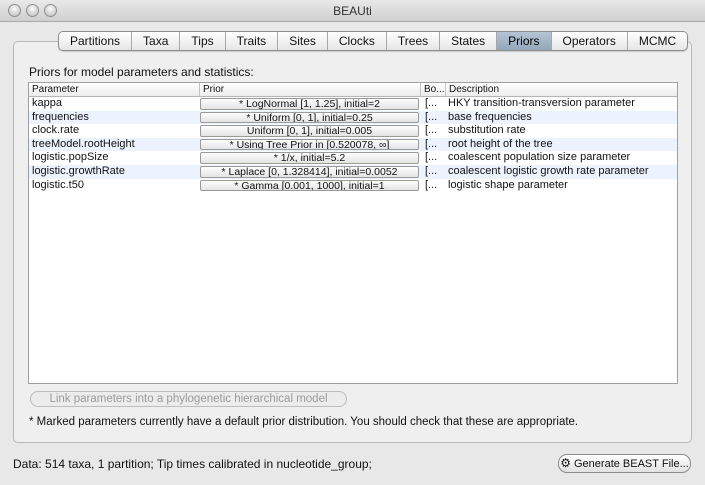 Image resolution: width=705 pixels, height=485 pixels. Describe the element at coordinates (47, 103) in the screenshot. I see `parameter-cell: kappa` at that location.